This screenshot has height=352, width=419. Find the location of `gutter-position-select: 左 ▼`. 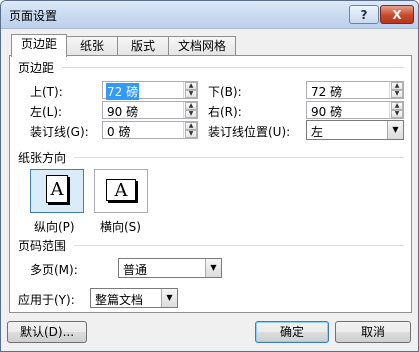

gutter-position-select: 左 ▼ is located at coordinates (355, 130).